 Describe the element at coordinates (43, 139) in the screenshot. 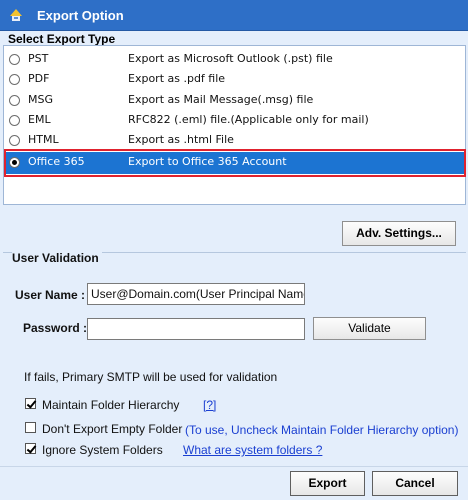

I see `export-option-name: HTML` at that location.